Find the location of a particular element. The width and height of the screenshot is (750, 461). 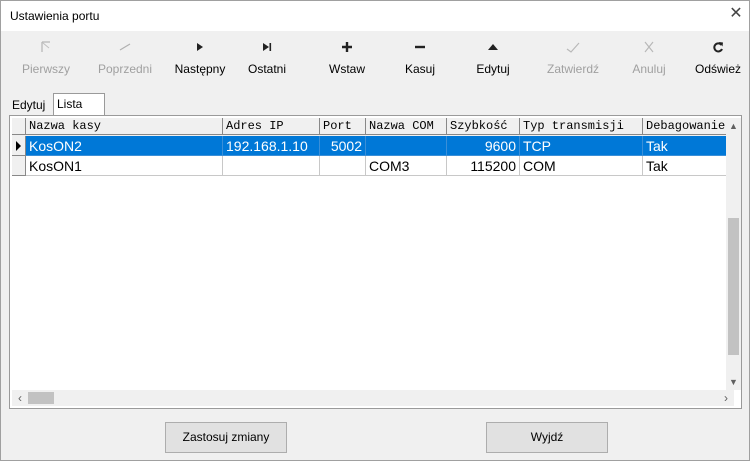

apply-changes-button: Zastosuj zmiany is located at coordinates (226, 437).